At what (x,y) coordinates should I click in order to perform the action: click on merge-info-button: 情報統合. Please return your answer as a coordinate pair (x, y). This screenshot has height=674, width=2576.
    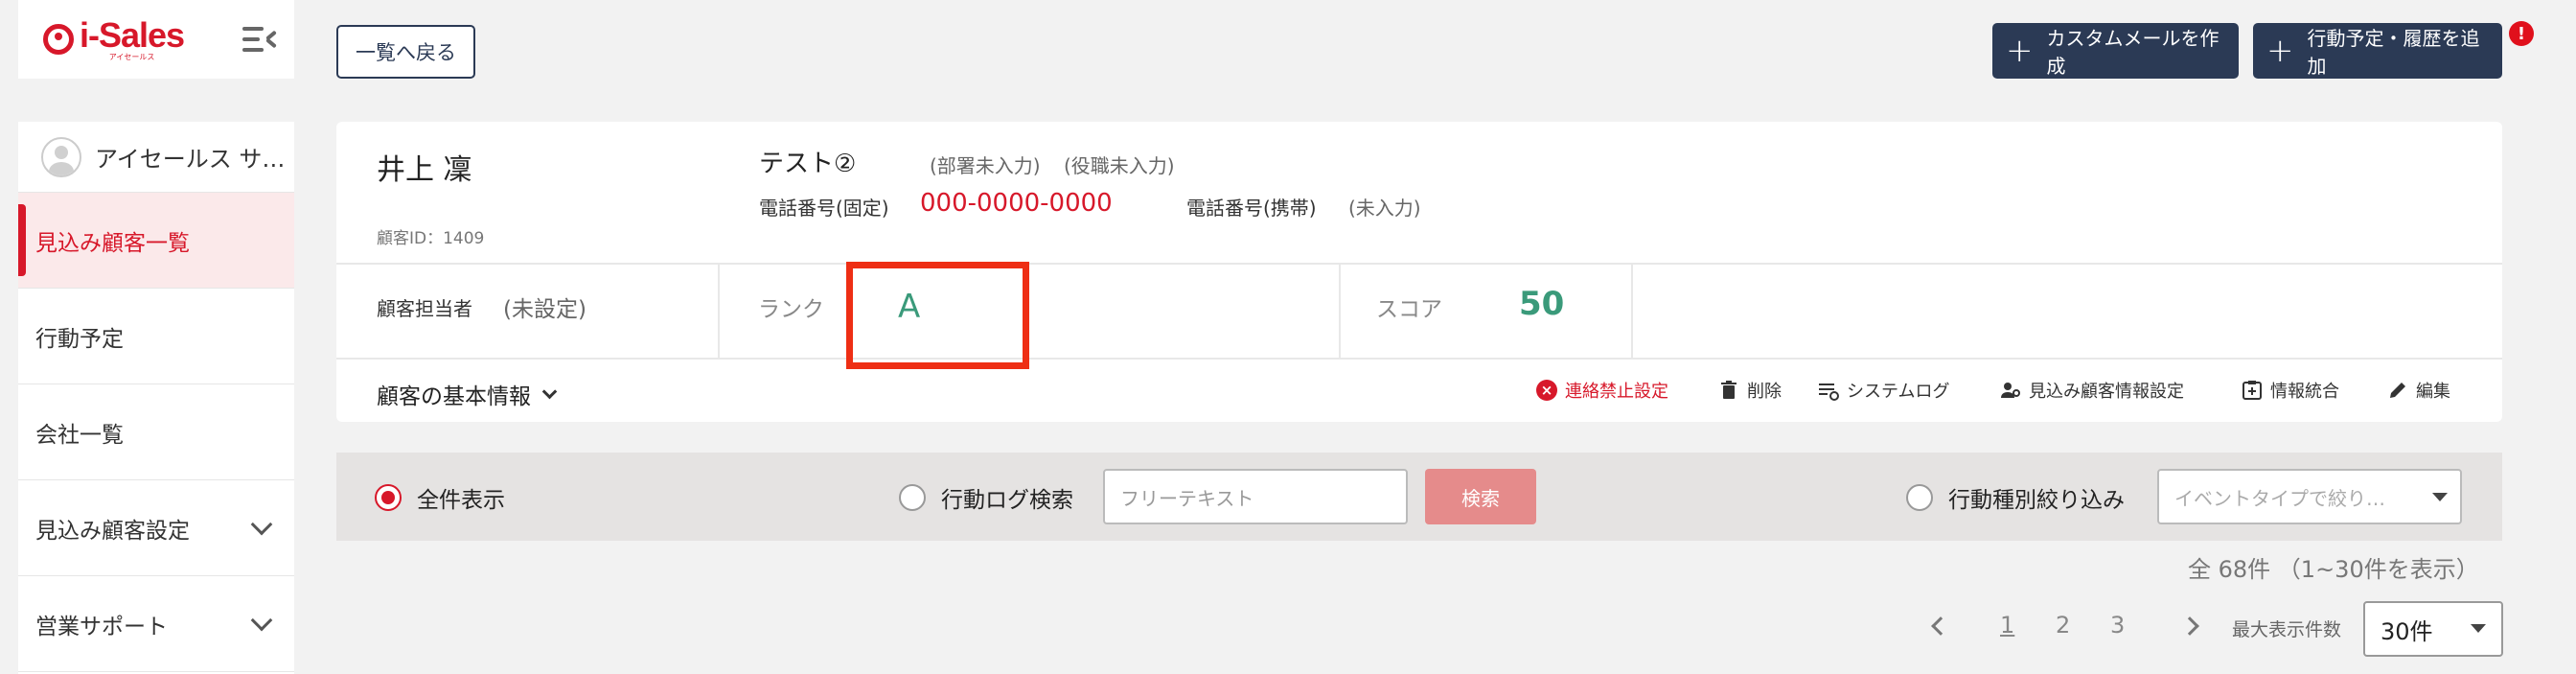
    Looking at the image, I should click on (2290, 390).